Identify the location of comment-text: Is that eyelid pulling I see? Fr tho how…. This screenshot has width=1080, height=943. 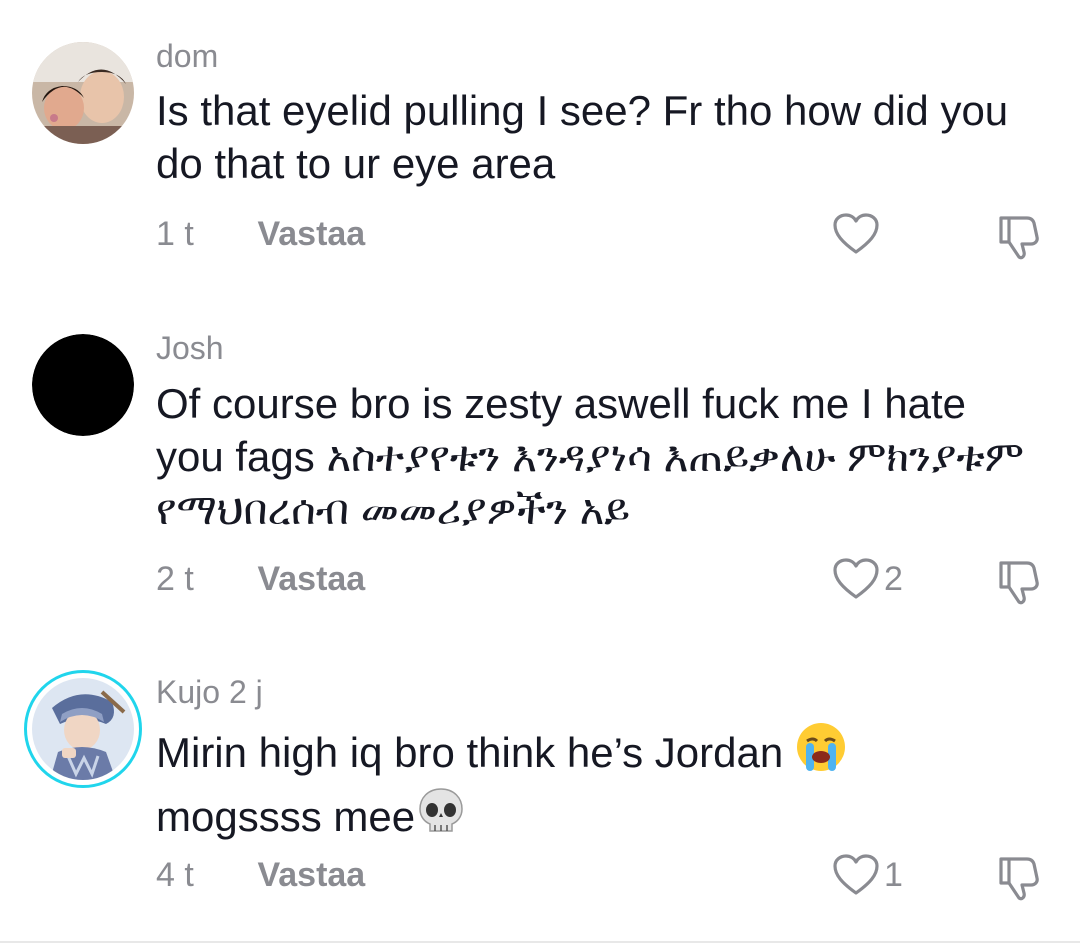
(582, 137).